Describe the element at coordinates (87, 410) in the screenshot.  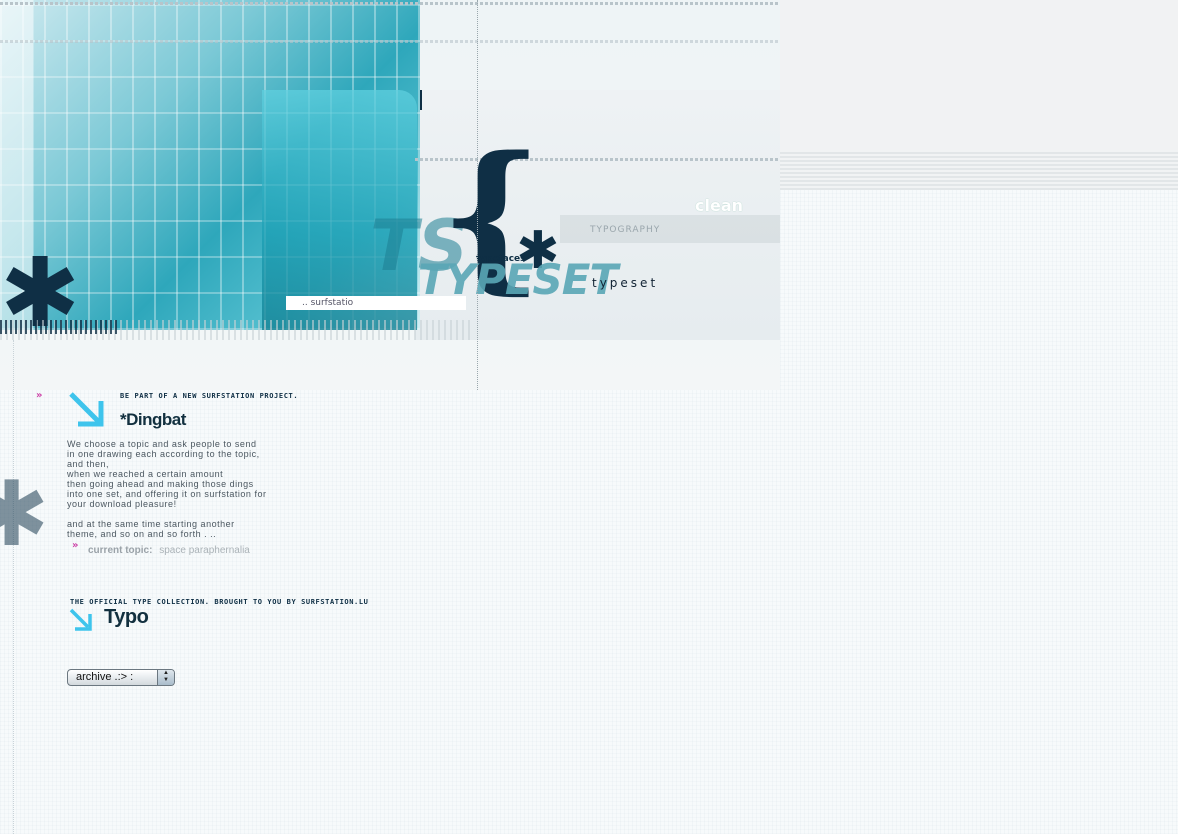
I see `dingbat-arrow-icon` at that location.